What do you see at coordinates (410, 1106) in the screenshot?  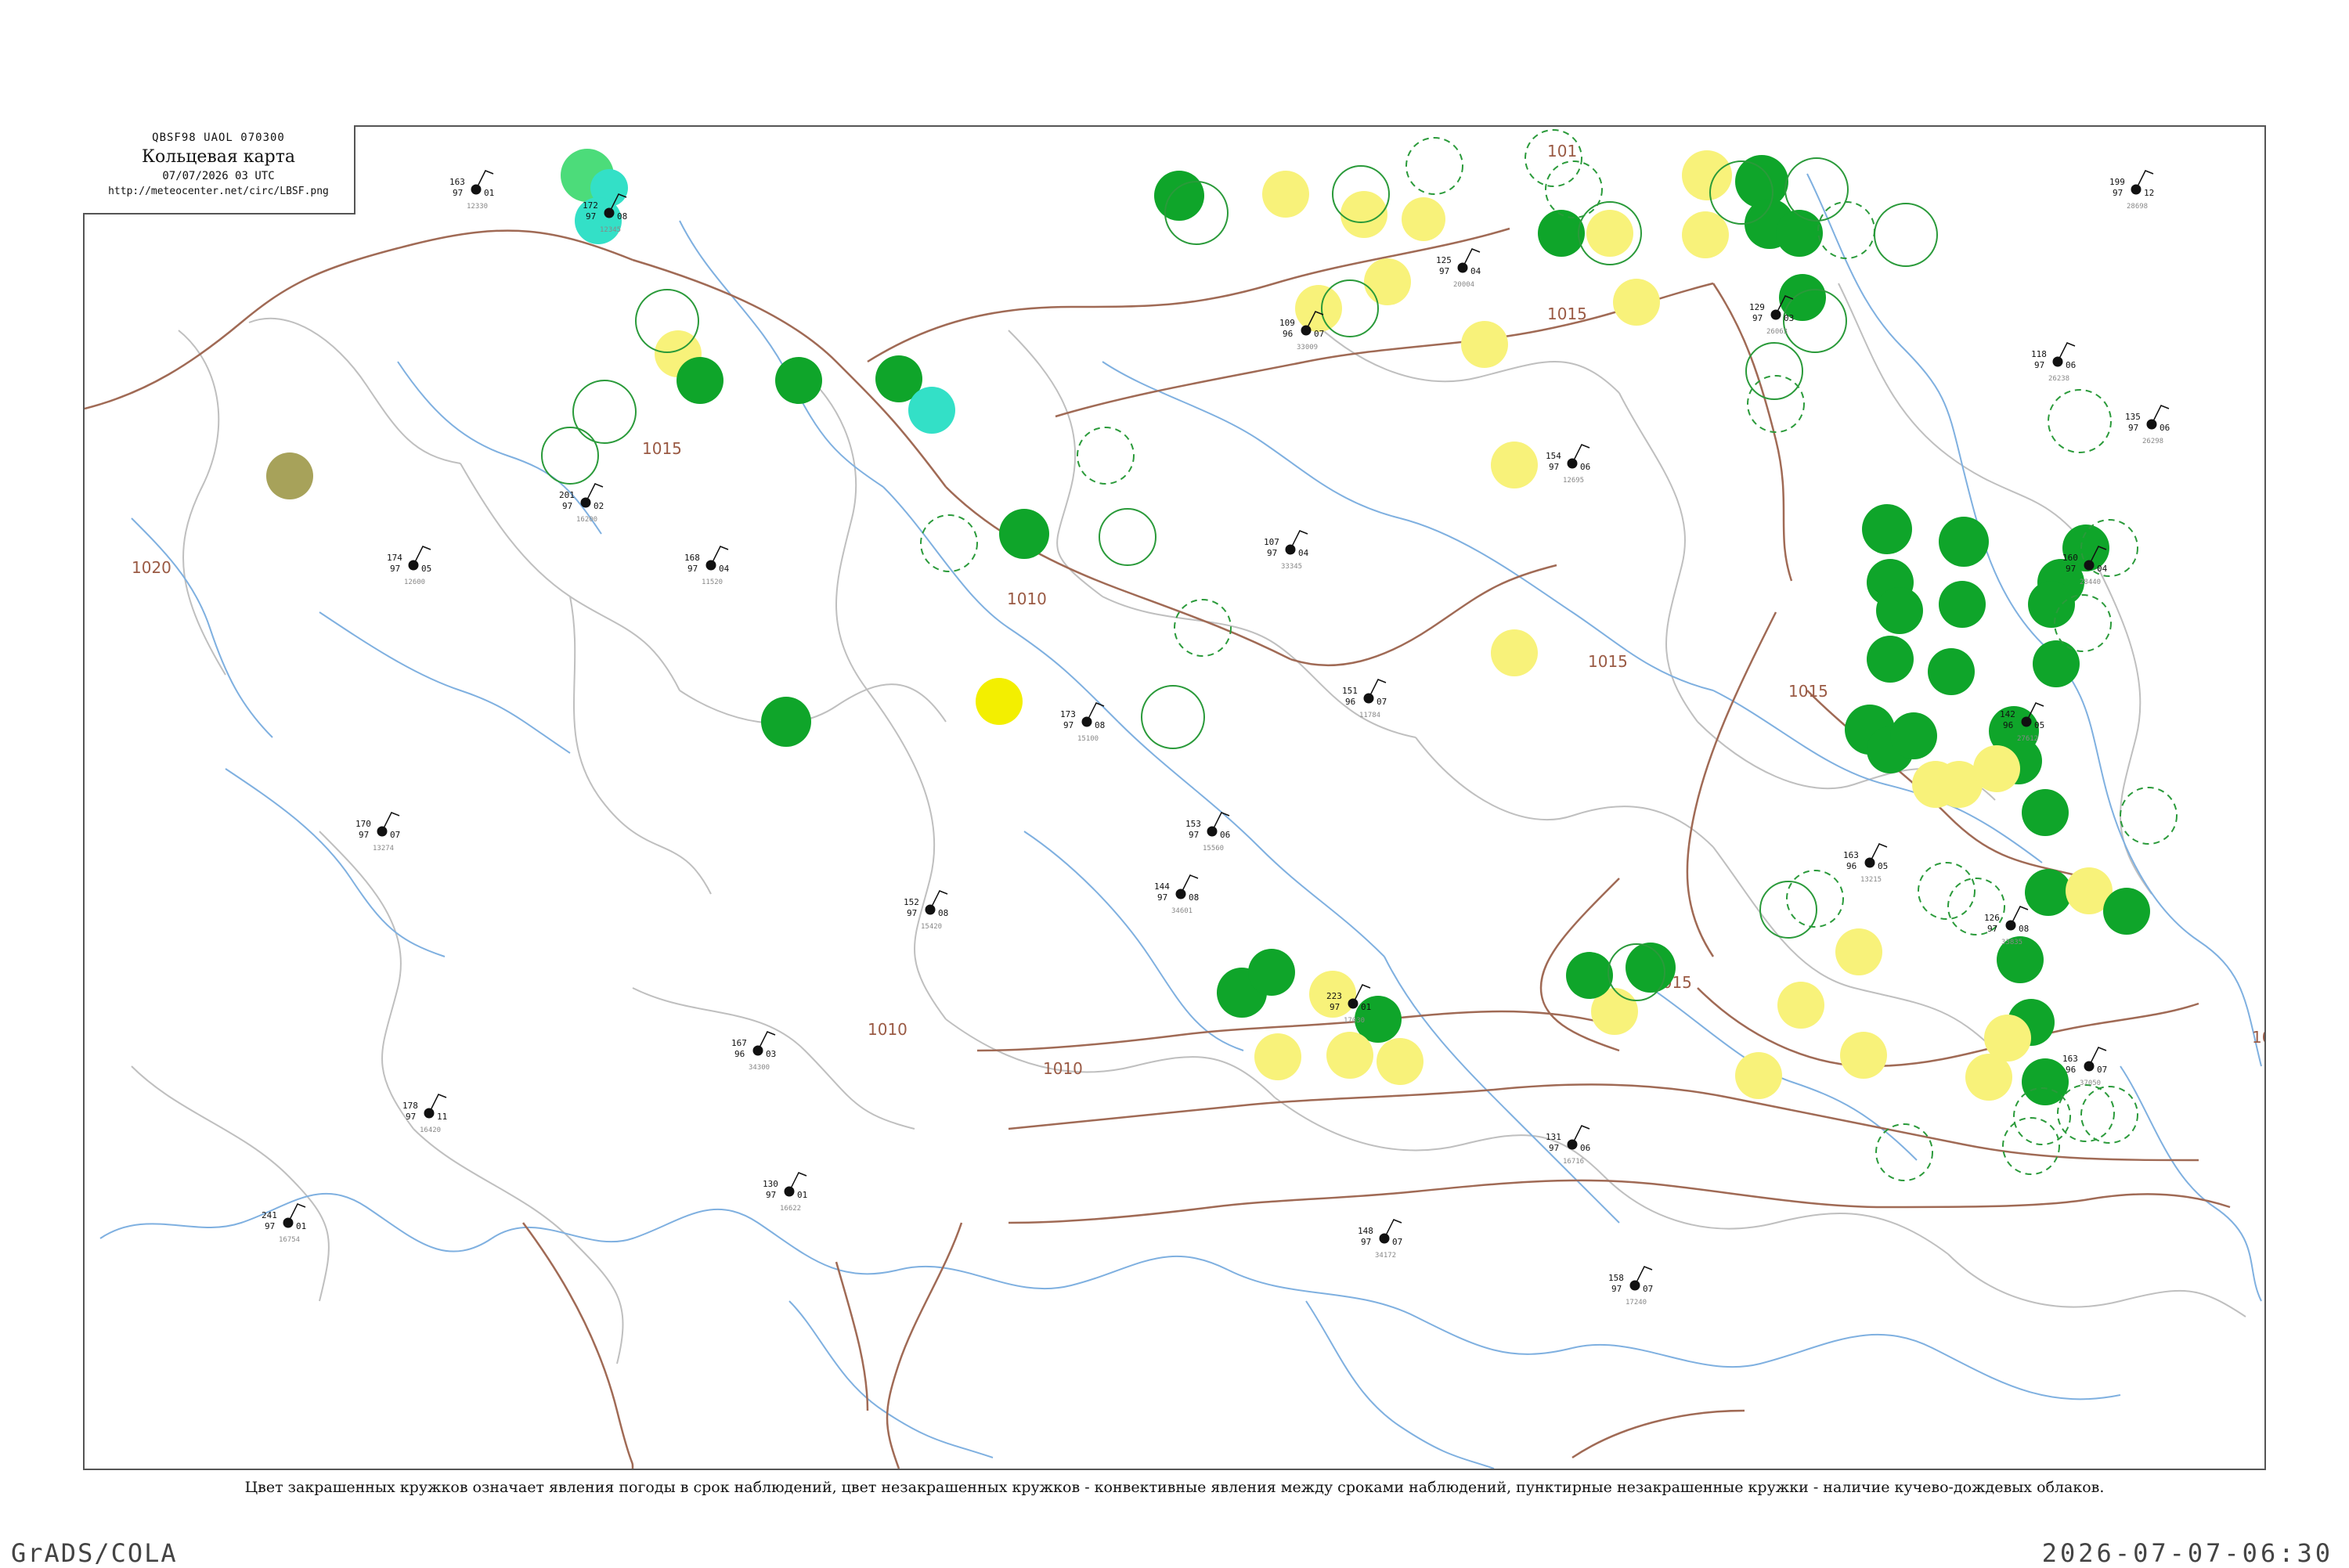 I see `pressure-value: 178` at bounding box center [410, 1106].